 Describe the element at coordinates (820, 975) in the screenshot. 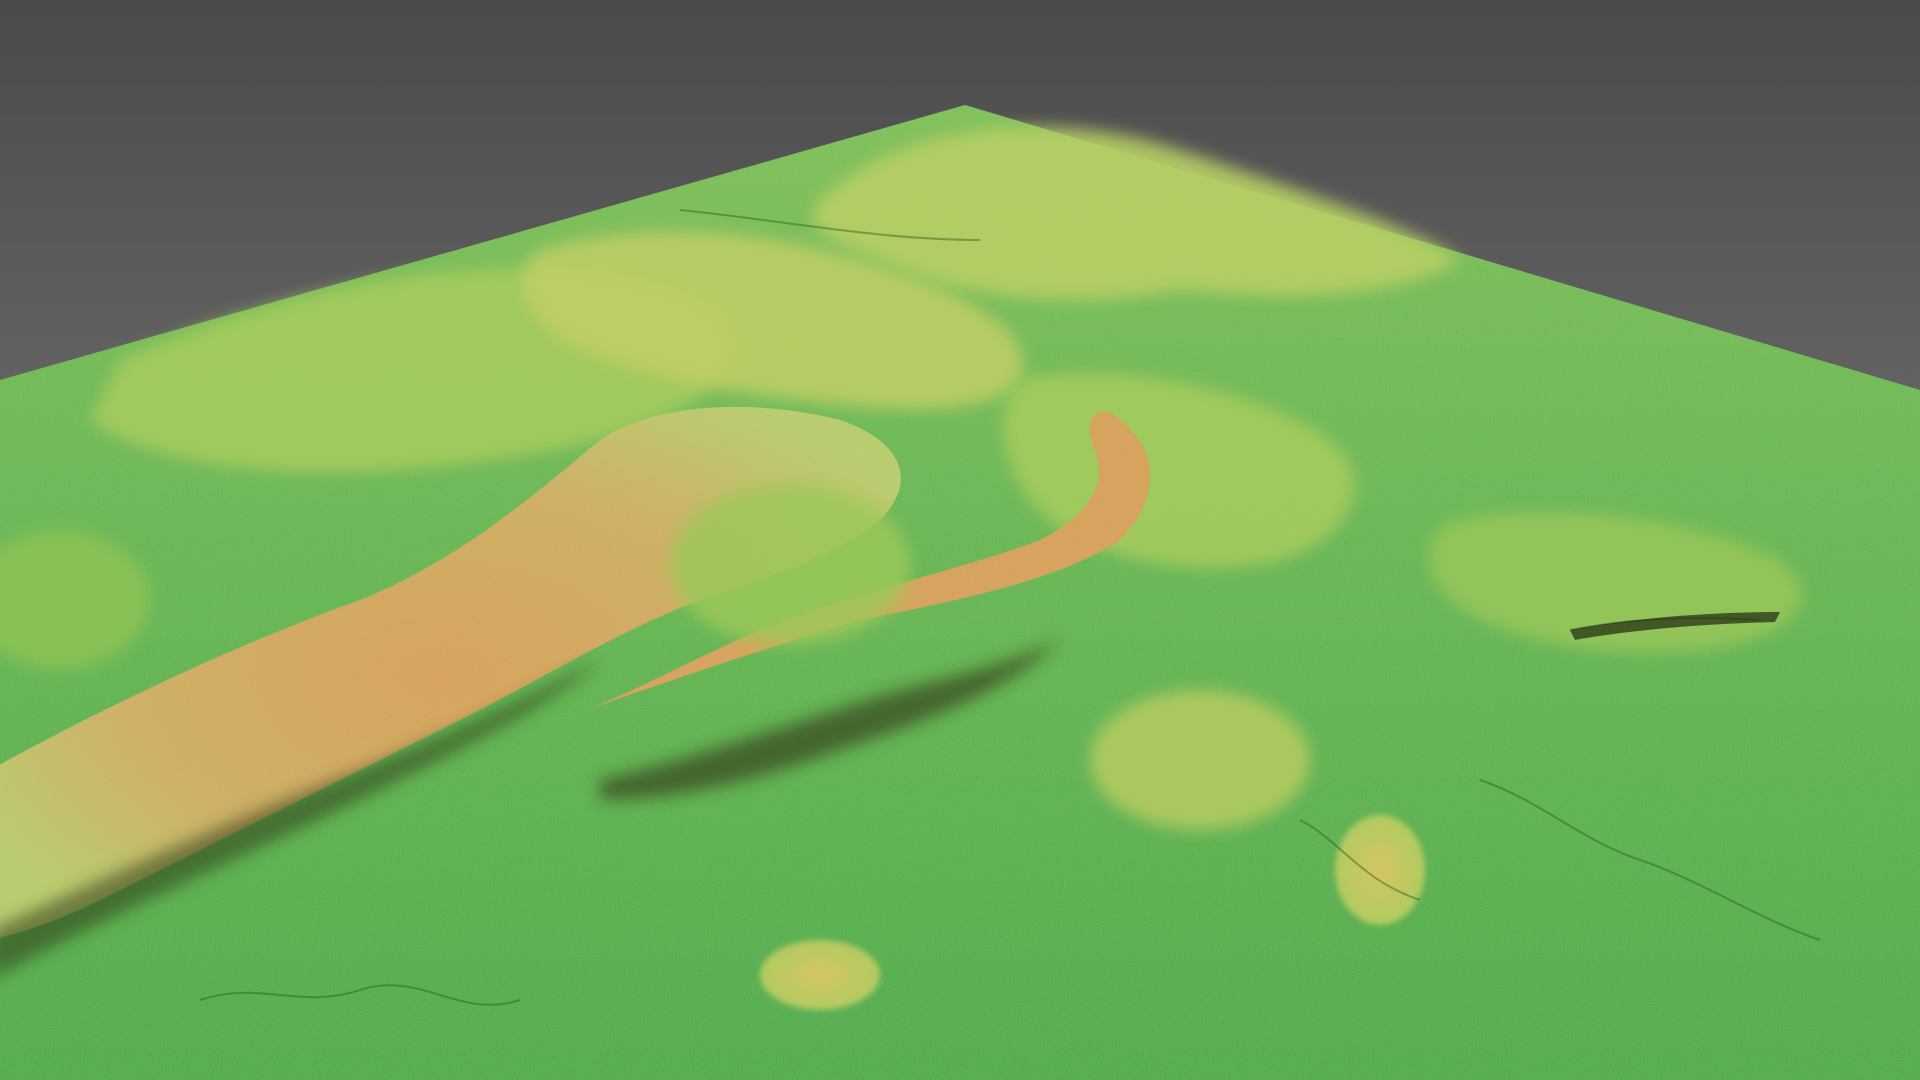

I see `terrain-mound-lower-left` at that location.